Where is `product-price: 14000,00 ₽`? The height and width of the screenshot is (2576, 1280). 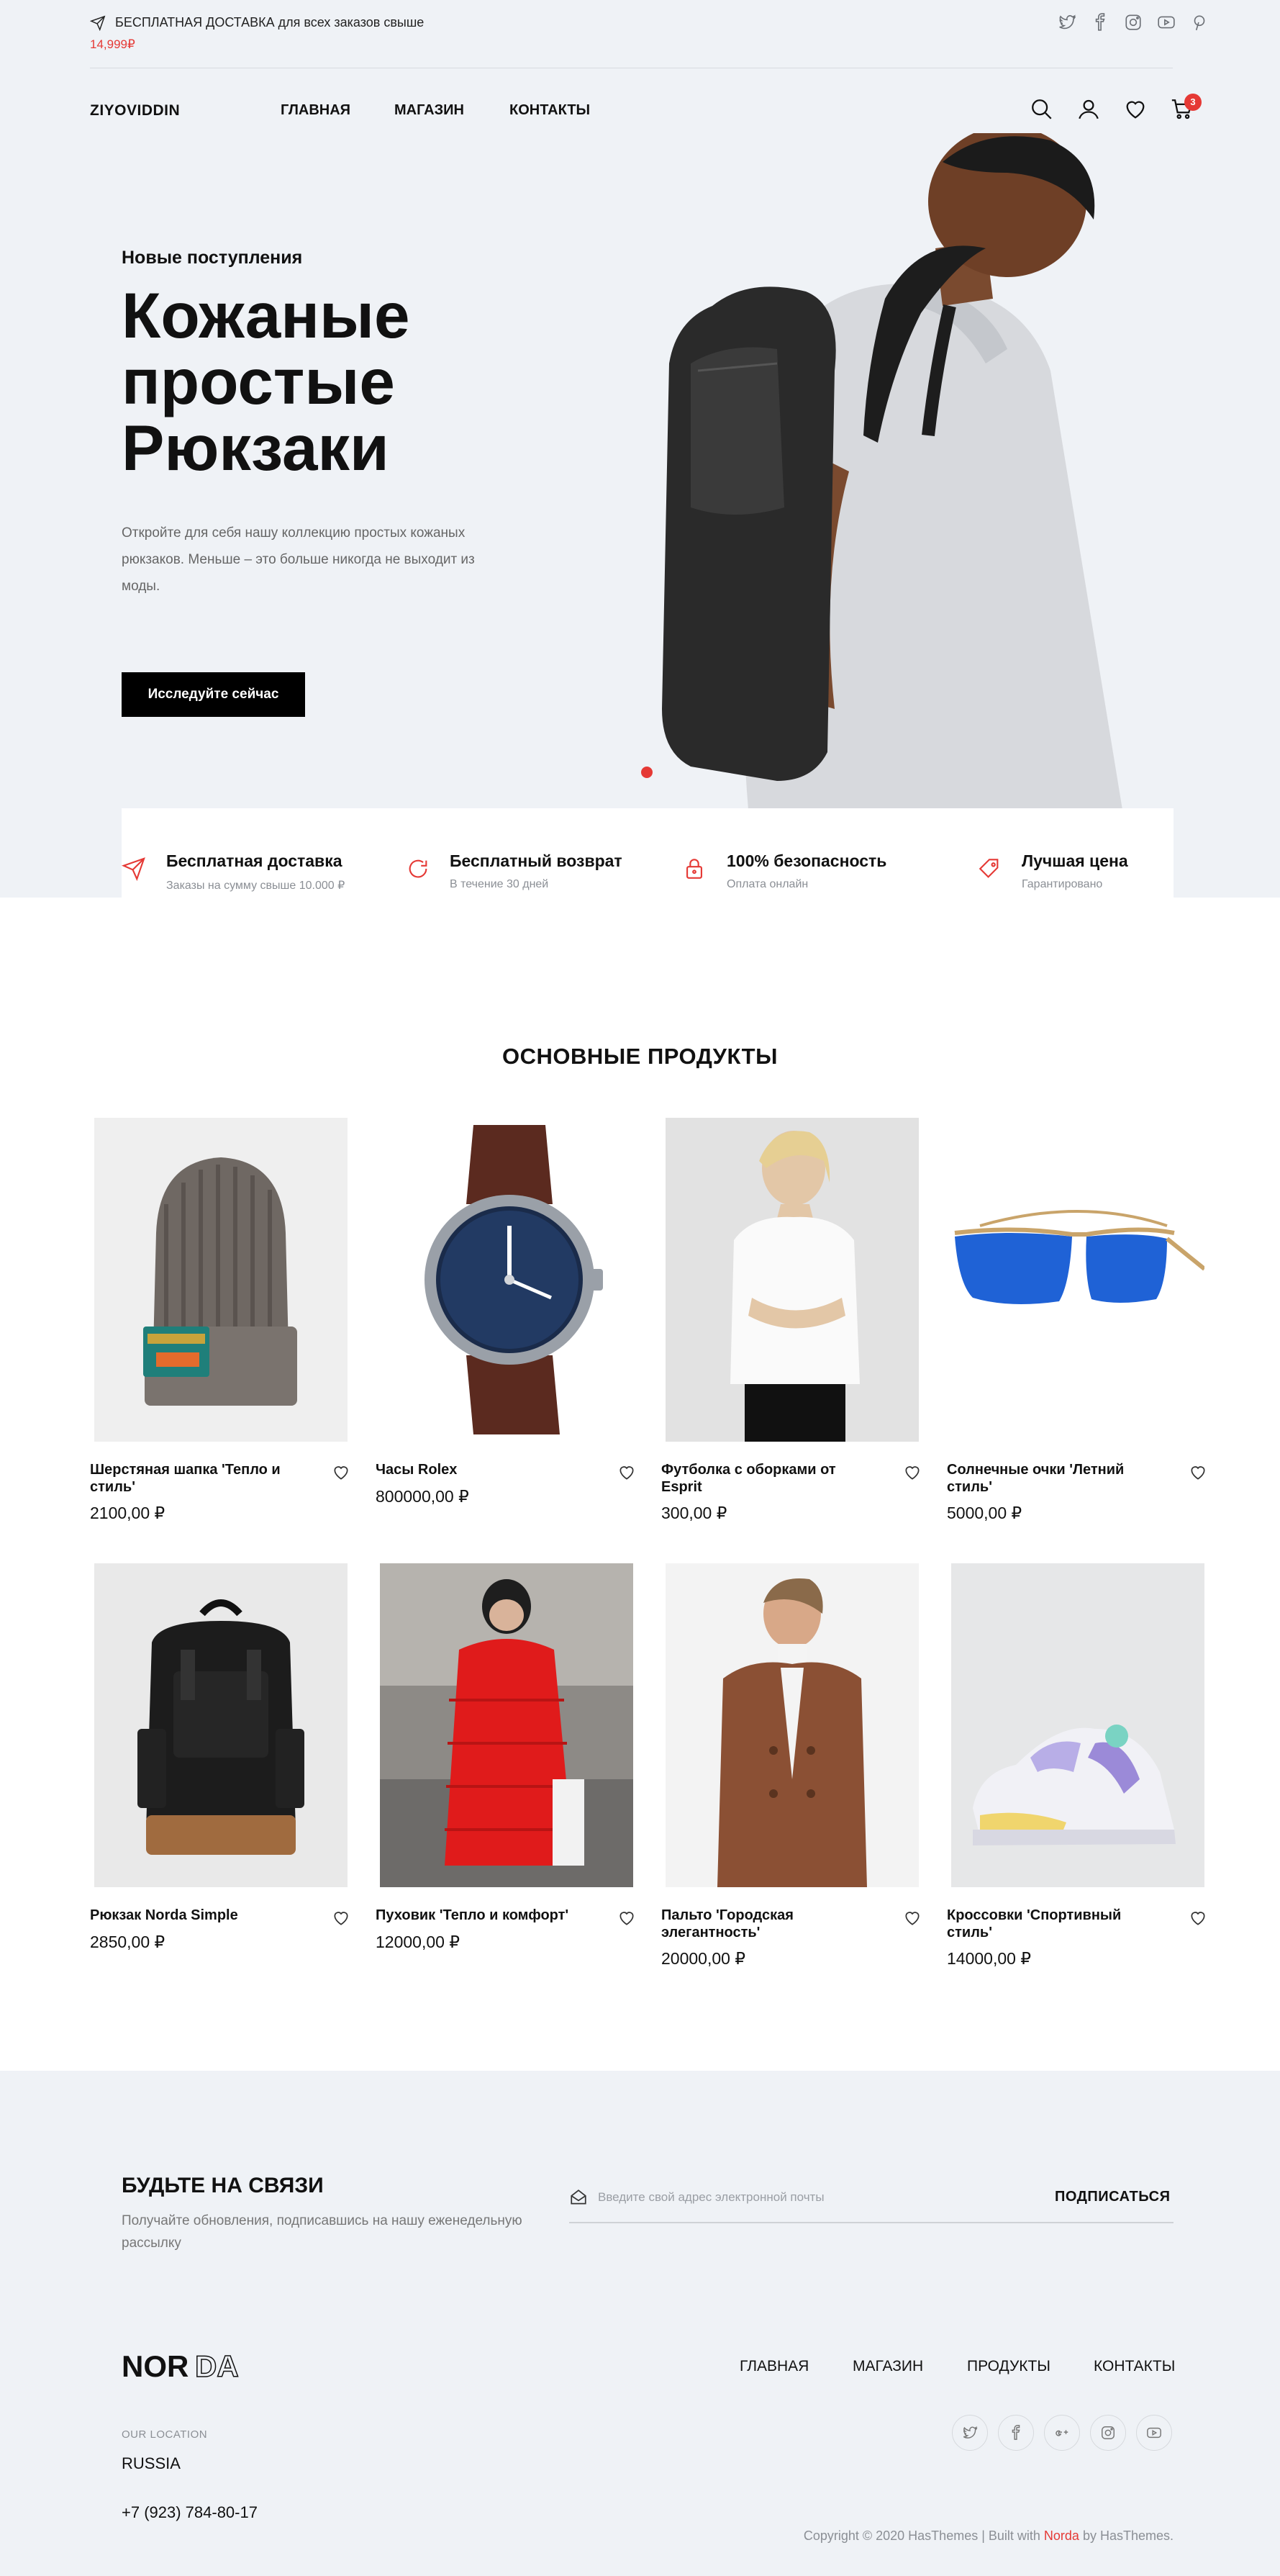
product-price: 14000,00 ₽ is located at coordinates (989, 1959).